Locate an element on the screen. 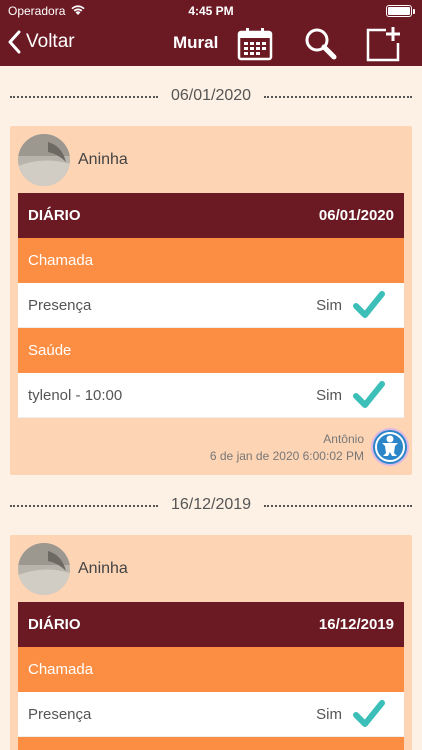 The image size is (422, 750). back-button: Voltar is located at coordinates (41, 42).